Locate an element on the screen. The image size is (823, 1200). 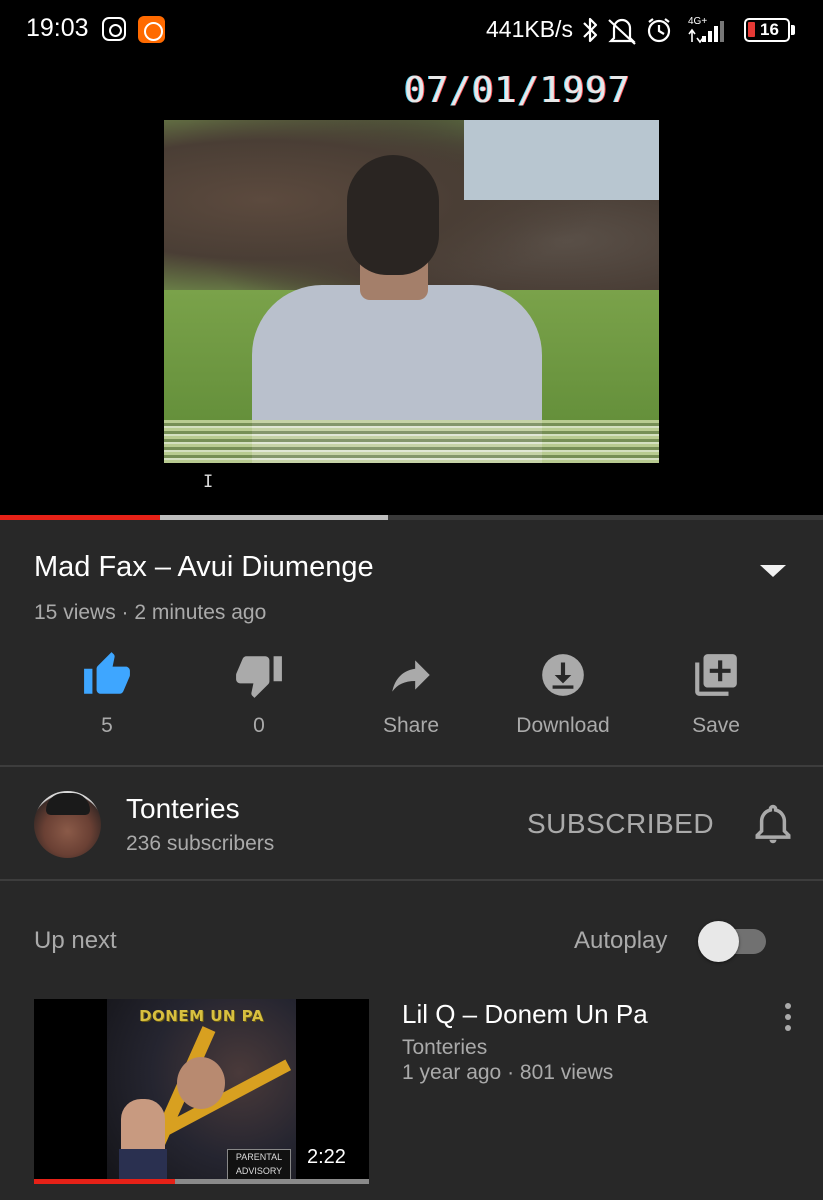
more-options-icon is located at coordinates (788, 1019).